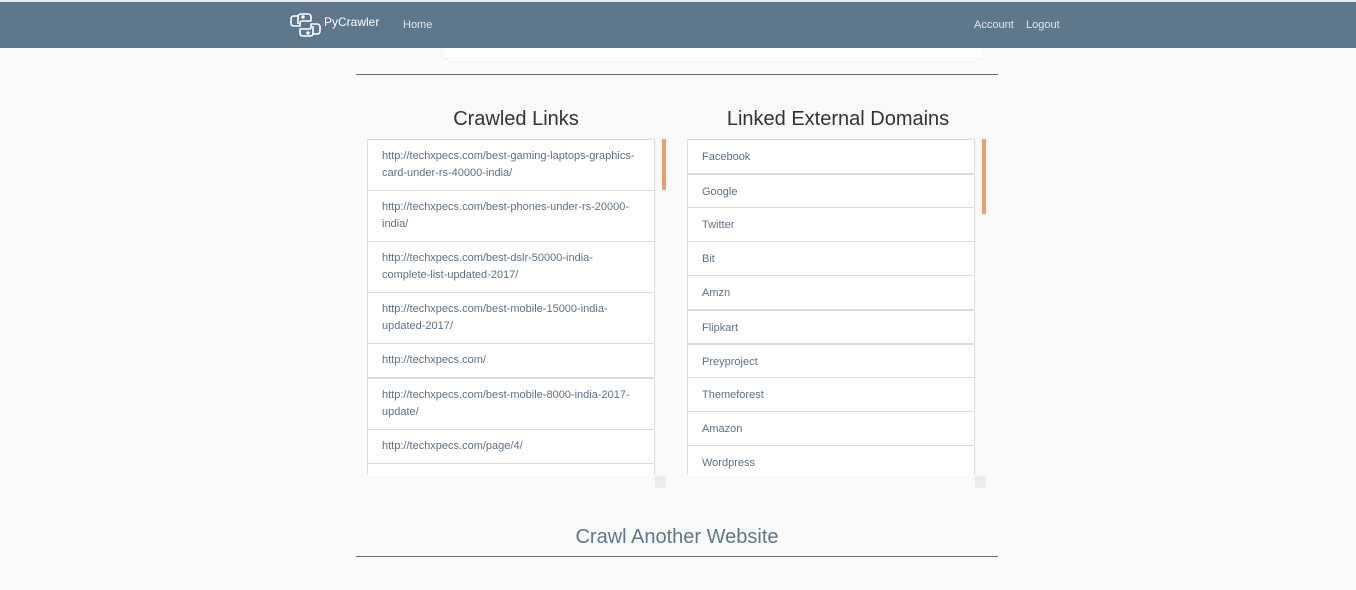 This screenshot has width=1356, height=590. Describe the element at coordinates (305, 25) in the screenshot. I see `python-logo-icon` at that location.